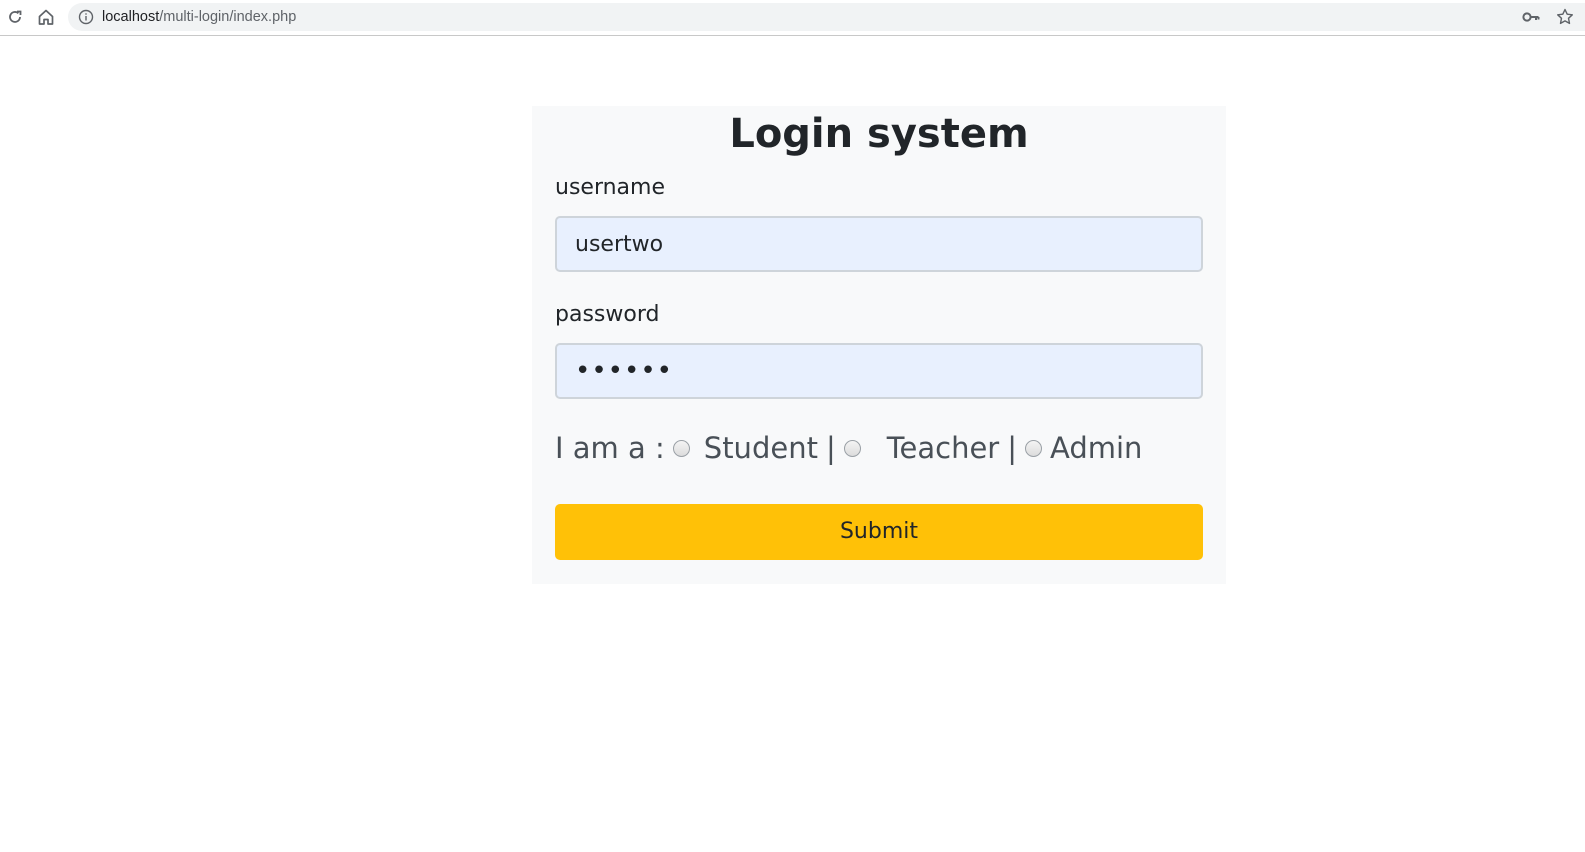  What do you see at coordinates (879, 371) in the screenshot?
I see `password-input: ••••••` at bounding box center [879, 371].